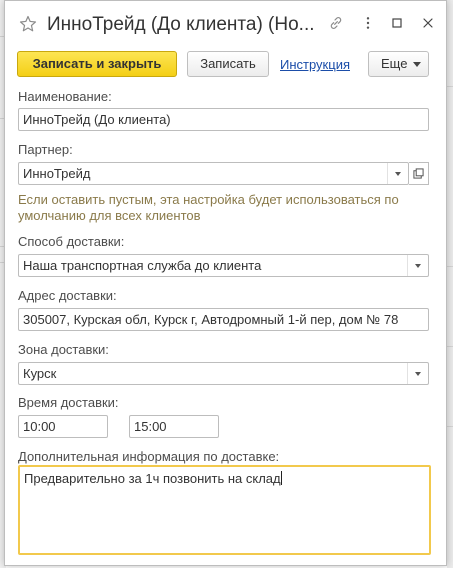 This screenshot has height=568, width=453. I want to click on maximize-icon, so click(397, 23).